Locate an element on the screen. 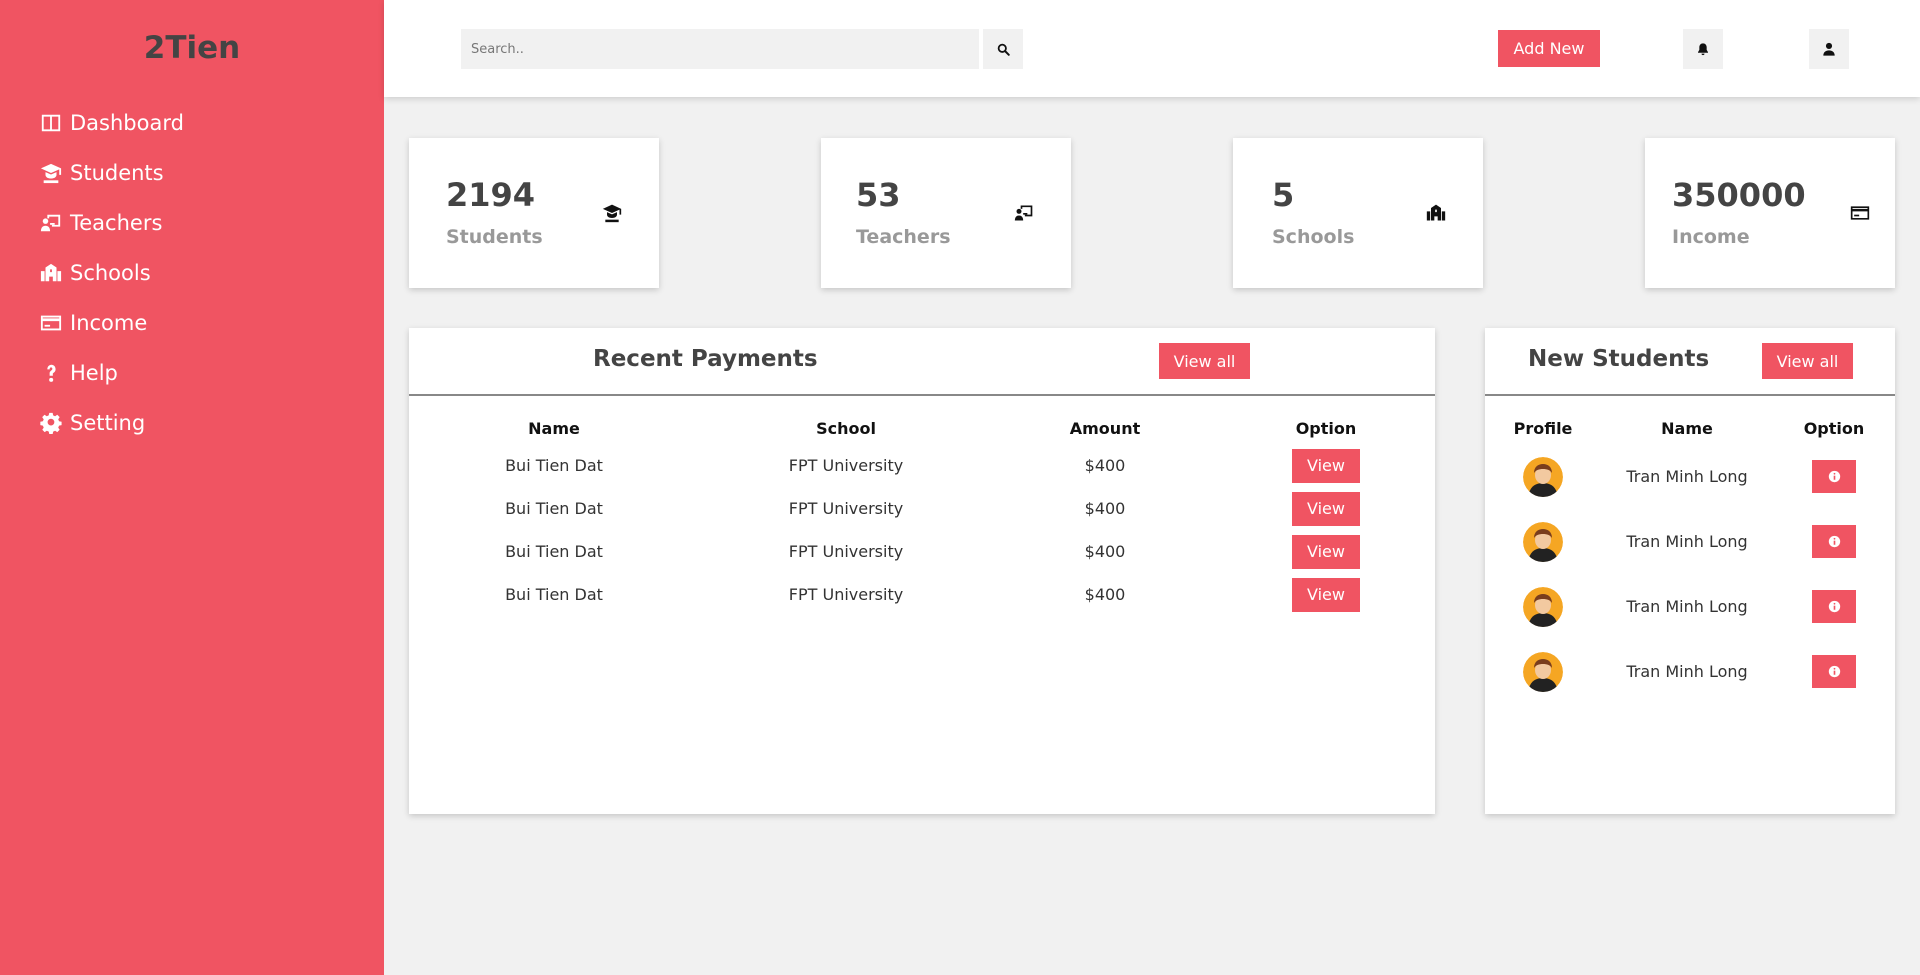 The image size is (1920, 975). sidebar-item-teachers: Teachers is located at coordinates (211, 223).